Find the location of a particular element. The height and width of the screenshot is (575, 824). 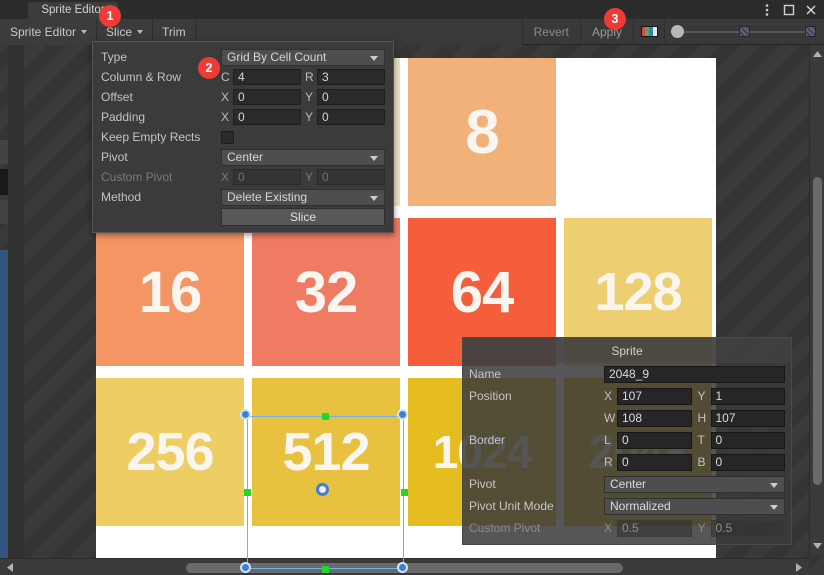

slice-offset-label: Offset is located at coordinates (117, 97).